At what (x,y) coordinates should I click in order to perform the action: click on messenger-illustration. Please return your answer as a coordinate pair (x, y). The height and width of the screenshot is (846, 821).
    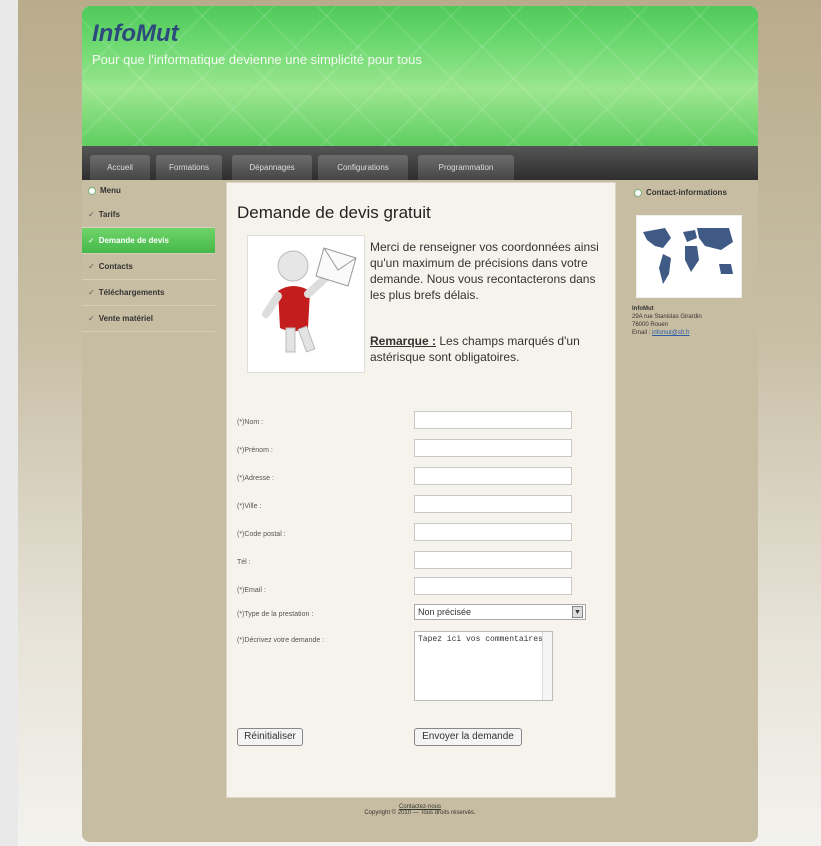
    Looking at the image, I should click on (306, 304).